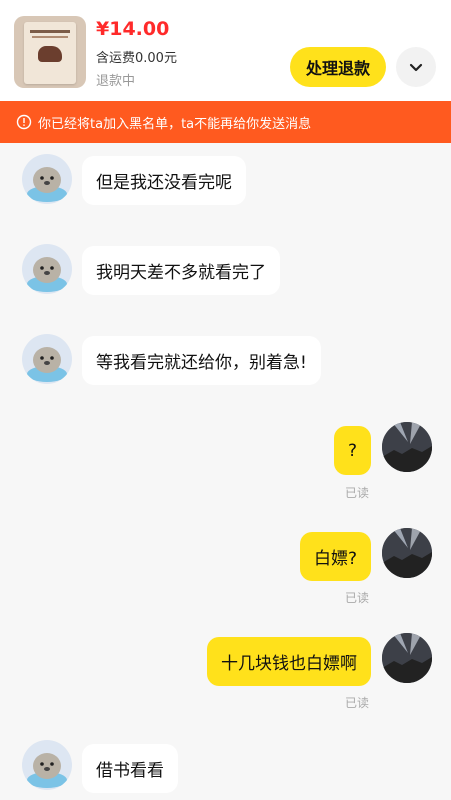  What do you see at coordinates (130, 768) in the screenshot?
I see `message-bubble: 借书看看` at bounding box center [130, 768].